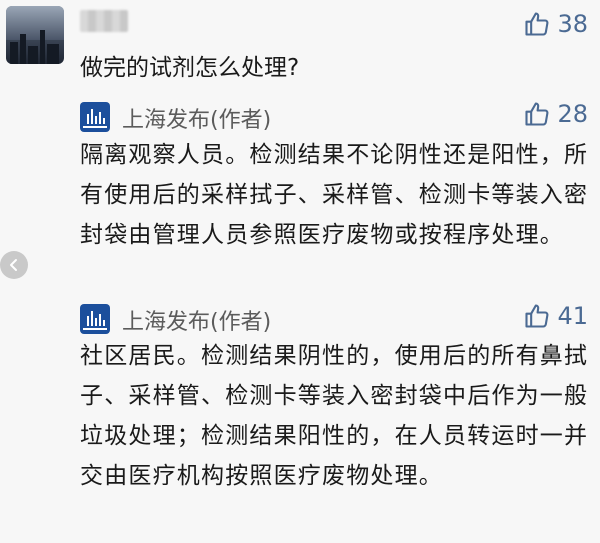 This screenshot has height=543, width=600. Describe the element at coordinates (555, 24) in the screenshot. I see `like-button: 38` at that location.